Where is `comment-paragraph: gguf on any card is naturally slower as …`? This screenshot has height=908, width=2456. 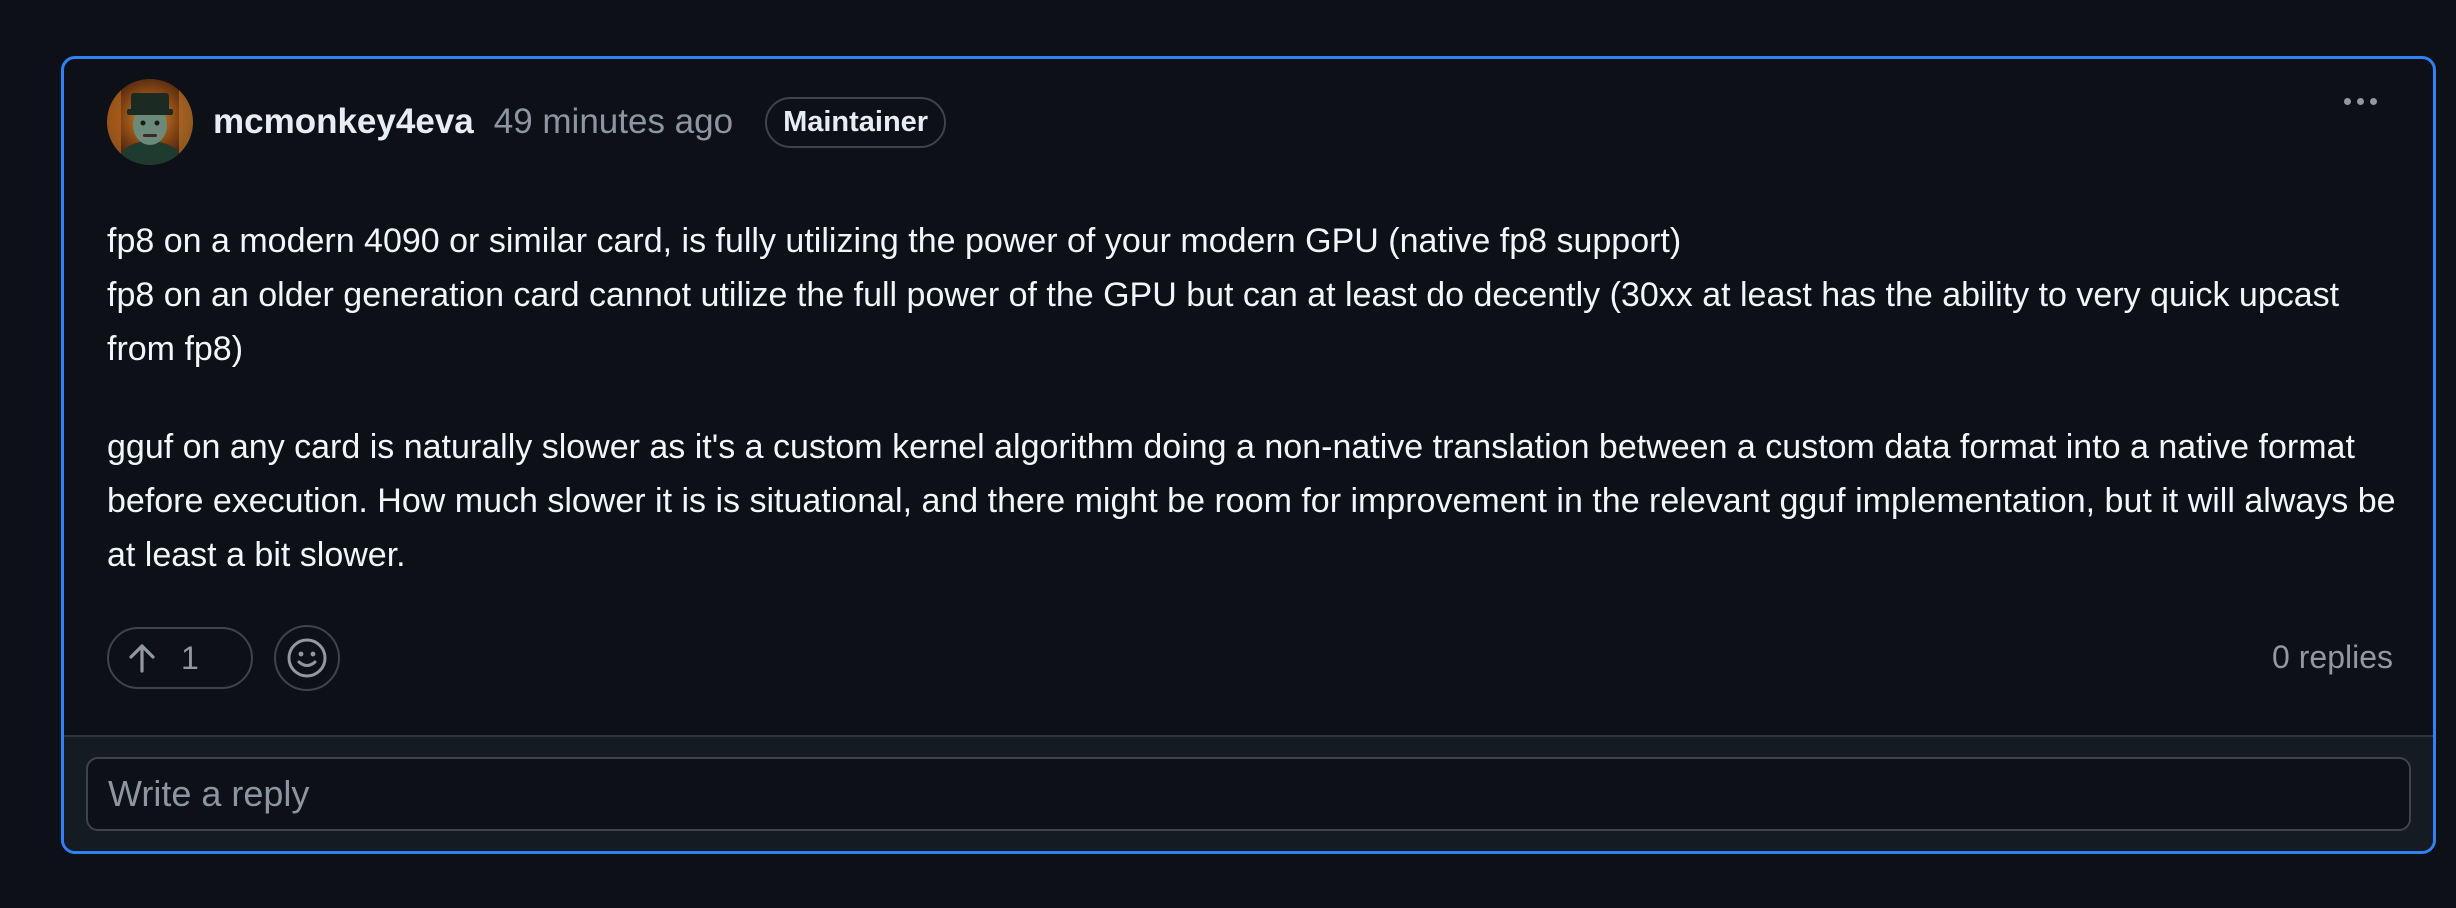 comment-paragraph: gguf on any card is naturally slower as … is located at coordinates (1251, 501).